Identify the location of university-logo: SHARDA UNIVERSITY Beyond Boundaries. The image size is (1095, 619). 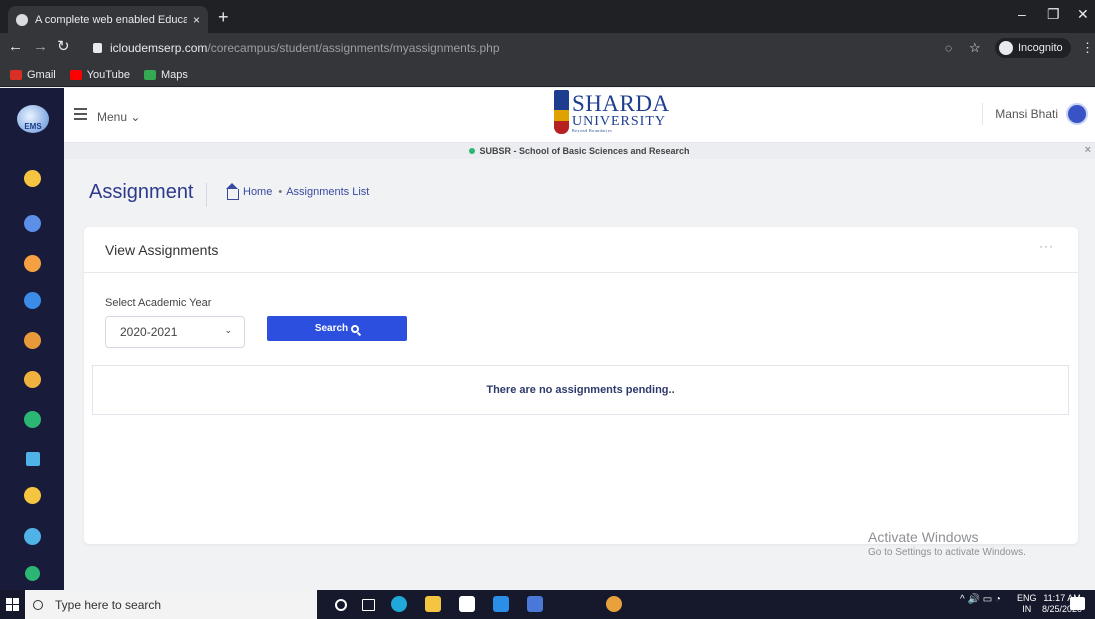
(612, 112).